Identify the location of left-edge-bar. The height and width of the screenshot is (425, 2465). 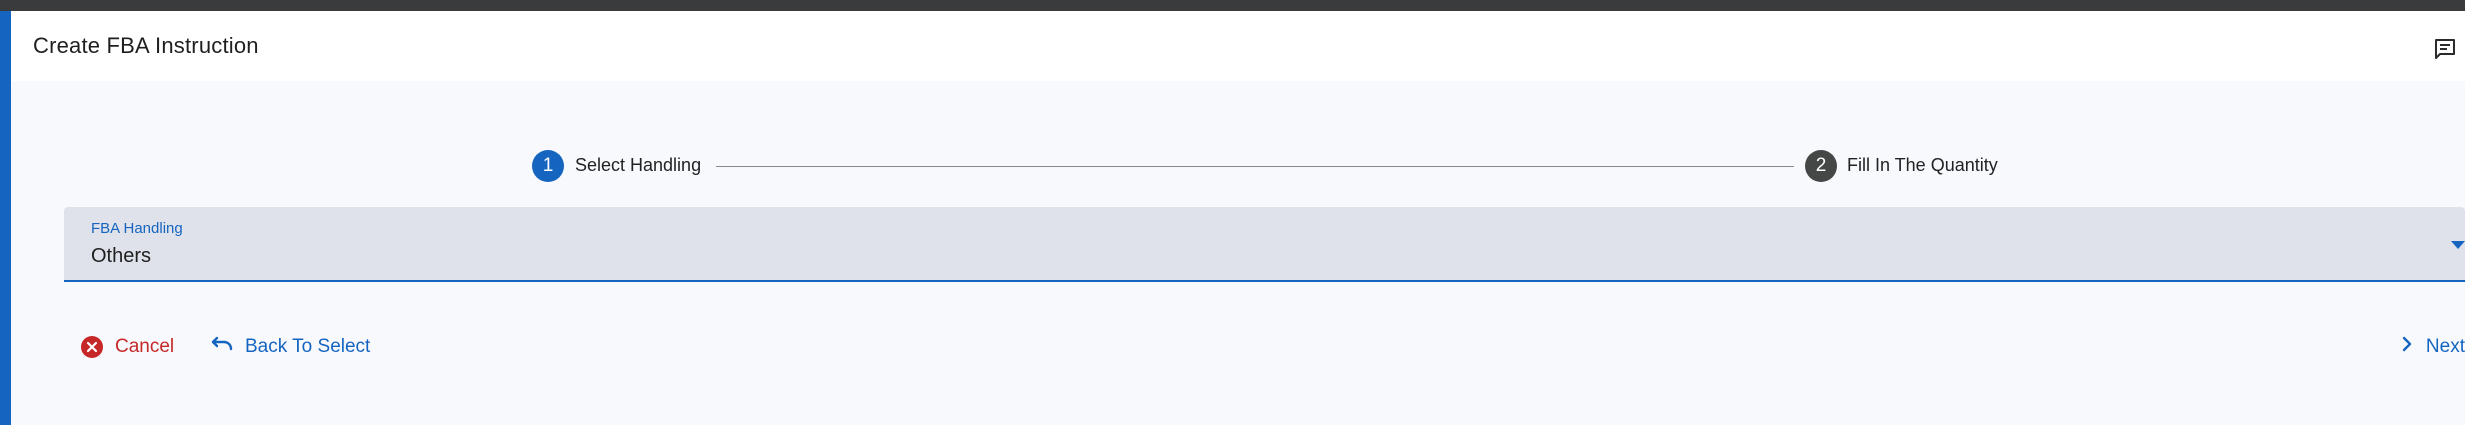
(5, 218).